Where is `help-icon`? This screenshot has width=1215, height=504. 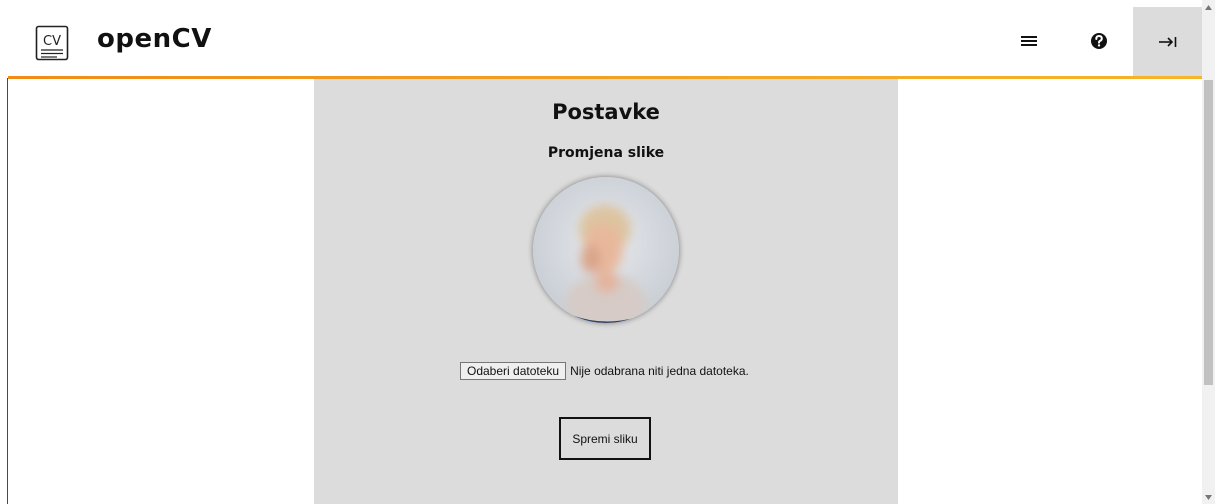
help-icon is located at coordinates (1099, 41).